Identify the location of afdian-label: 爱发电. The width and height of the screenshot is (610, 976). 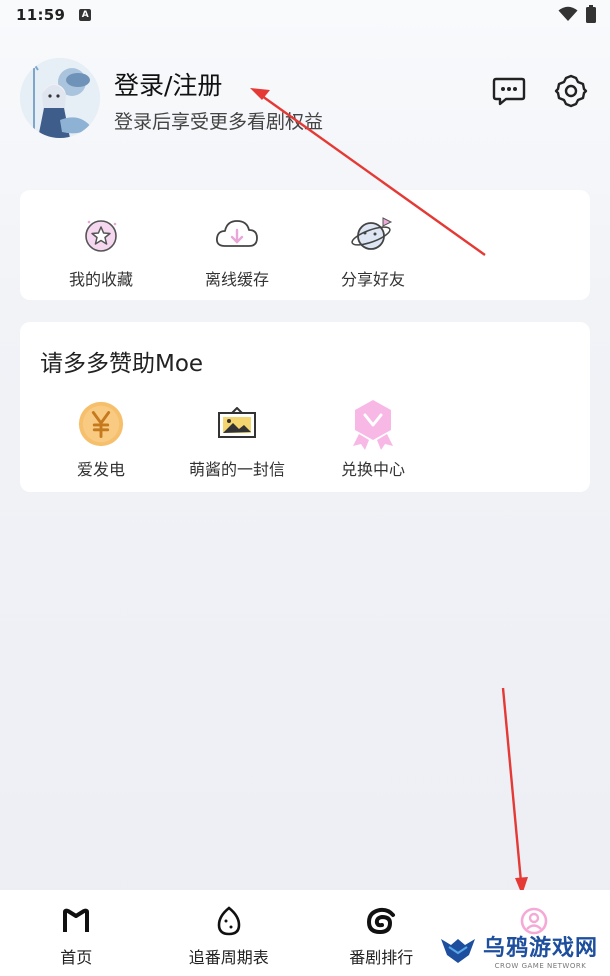
(100, 469).